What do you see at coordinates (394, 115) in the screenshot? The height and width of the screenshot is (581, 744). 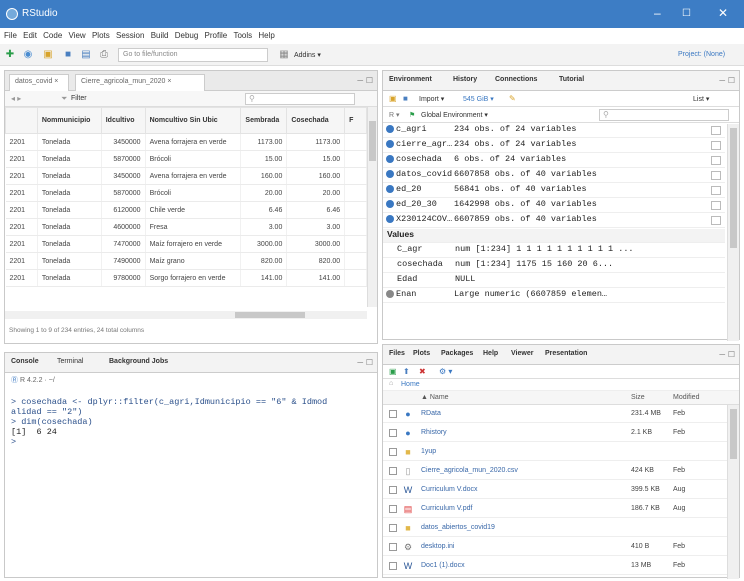 I see `language-select: R ▾` at bounding box center [394, 115].